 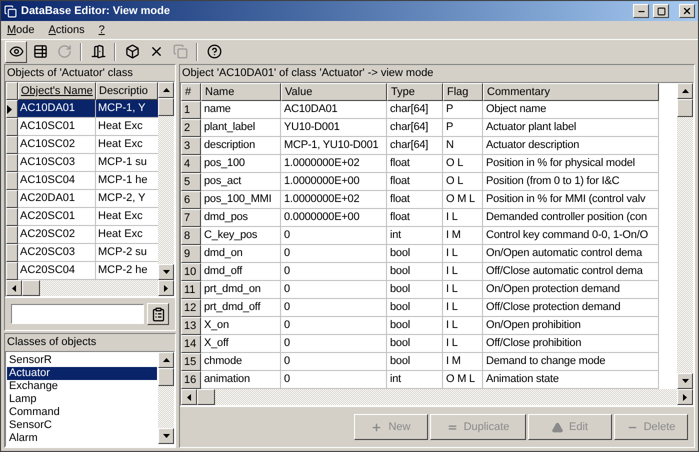 I want to click on table-cell: P, so click(x=463, y=110).